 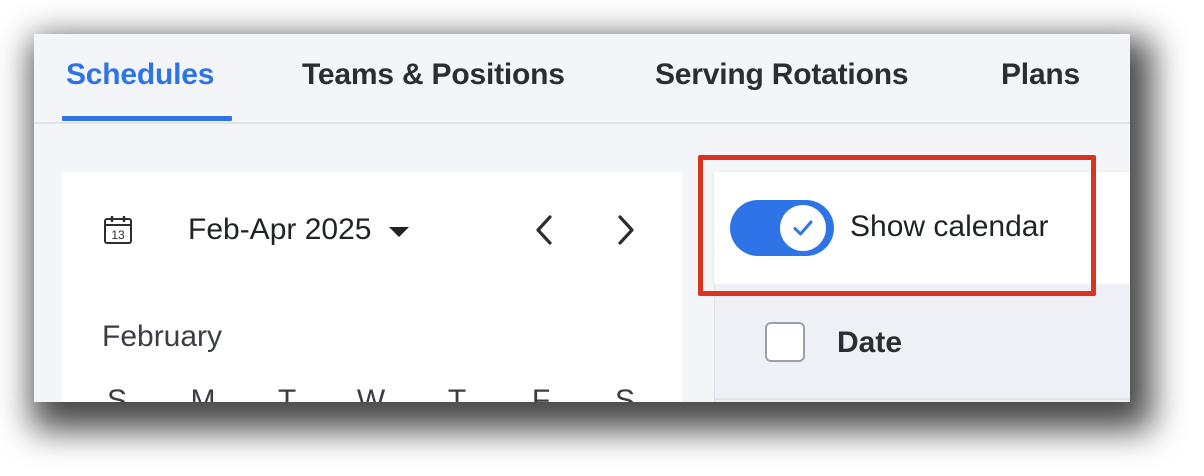 I want to click on weekday-label: F, so click(x=541, y=393).